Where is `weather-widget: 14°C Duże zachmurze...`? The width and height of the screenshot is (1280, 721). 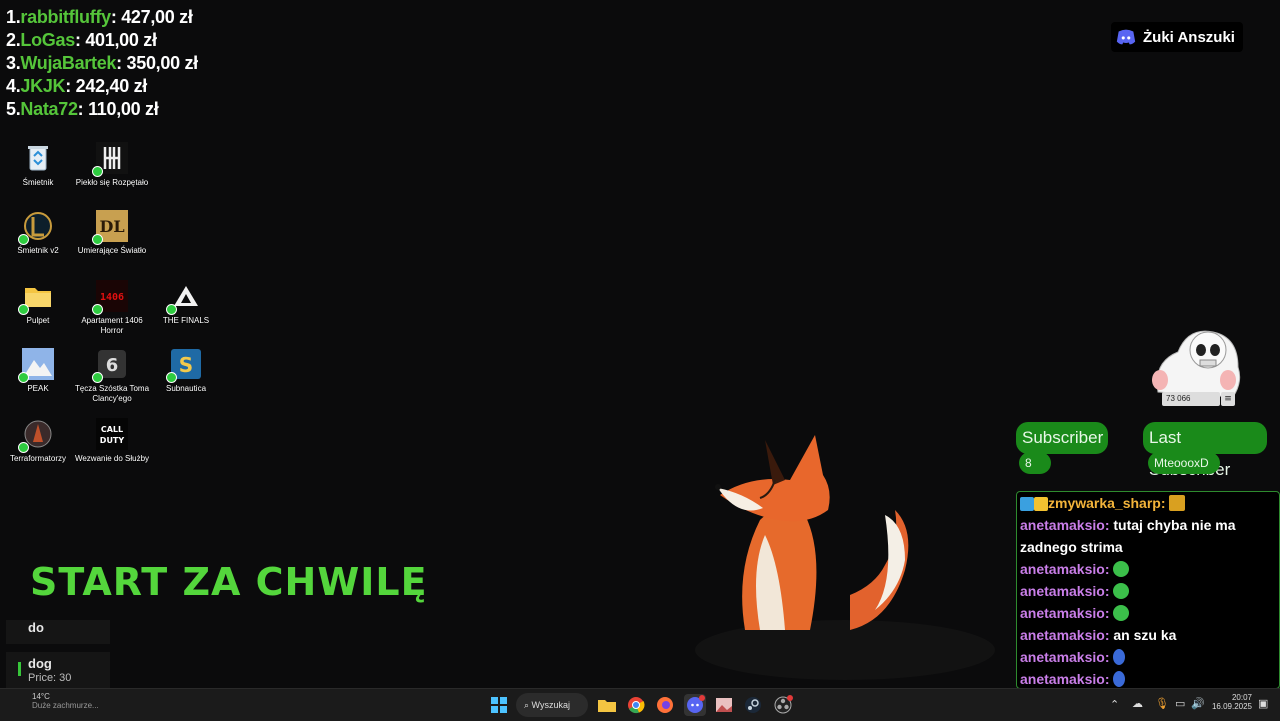
weather-widget: 14°C Duże zachmurze... is located at coordinates (56, 701).